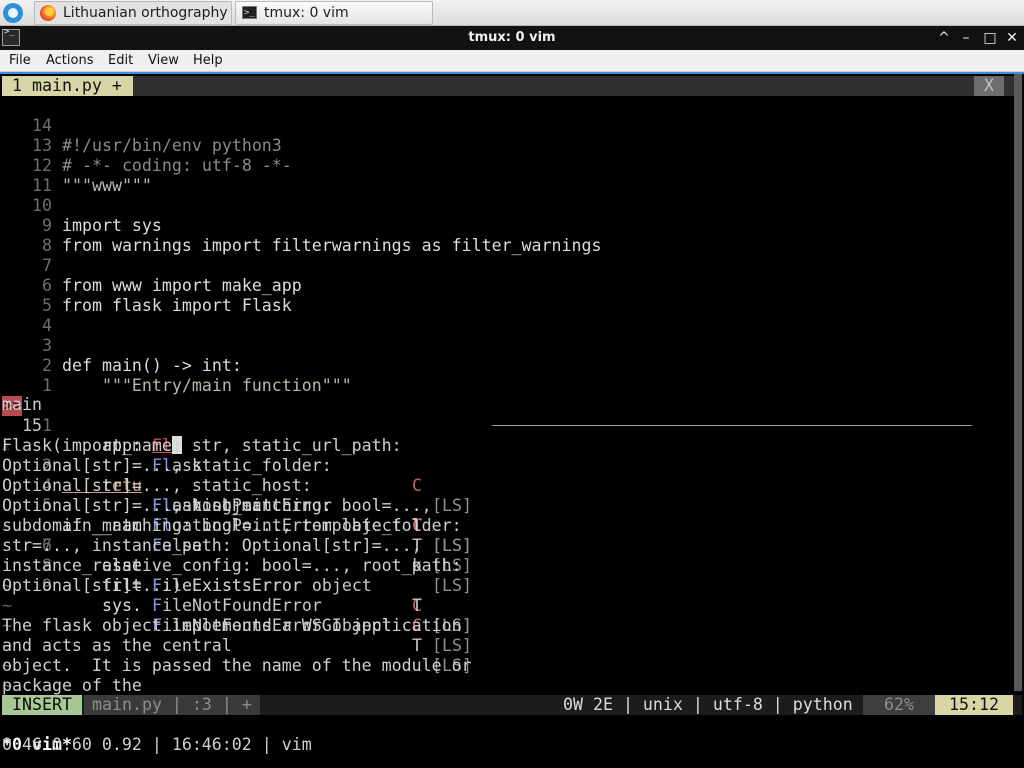  Describe the element at coordinates (512, 235) in the screenshot. I see `code-line: 8` at that location.